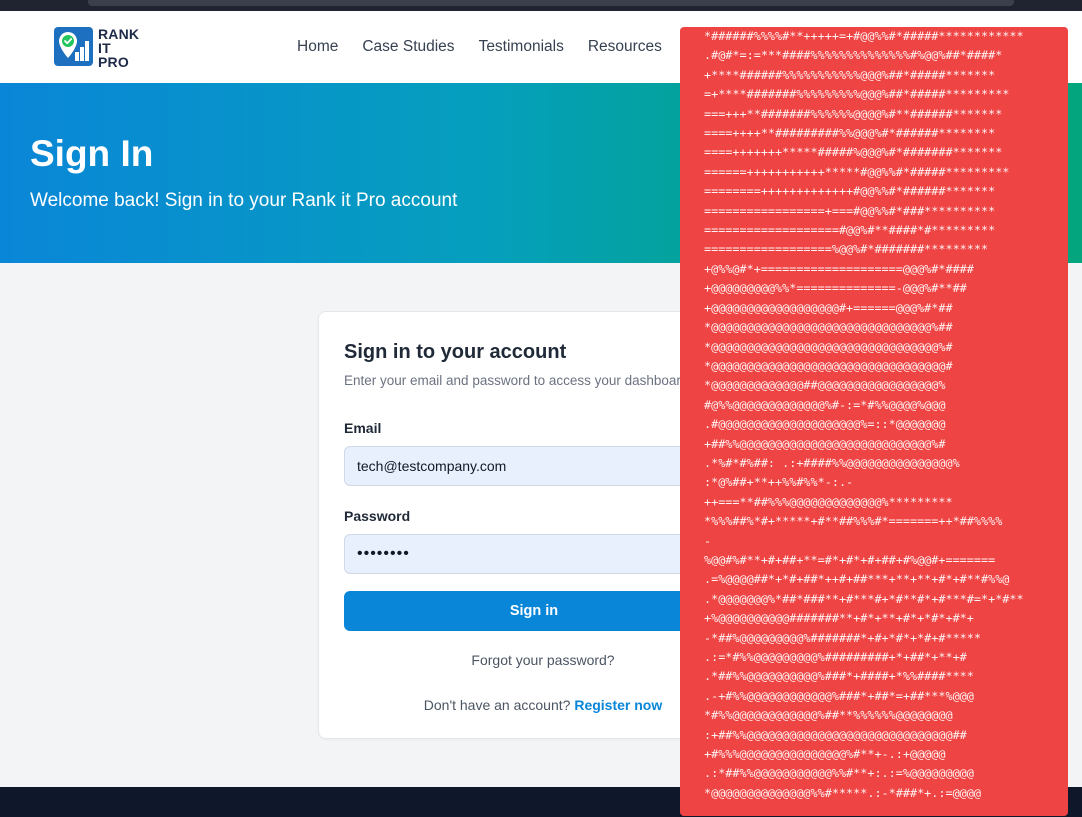  I want to click on email-field, so click(534, 466).